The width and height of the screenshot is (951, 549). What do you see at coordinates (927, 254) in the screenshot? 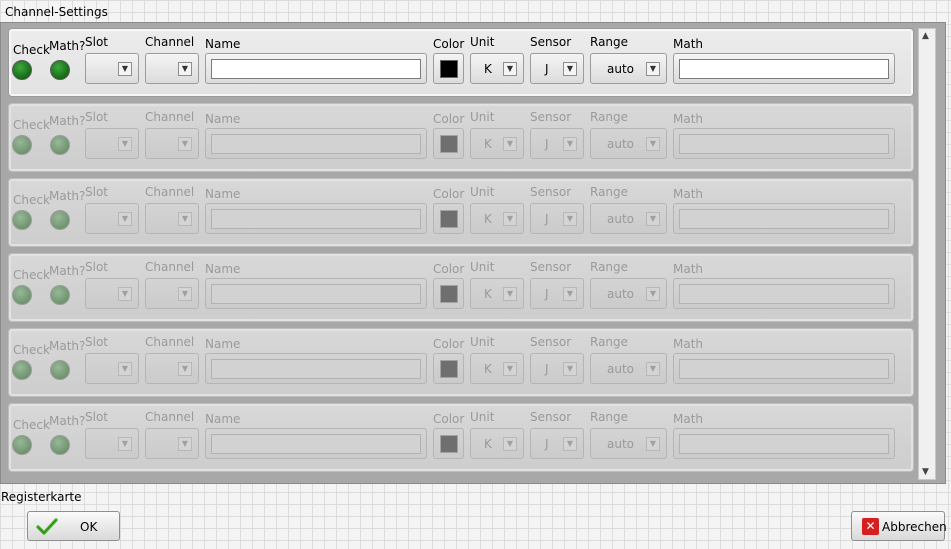
I see `vertical-scrollbar: ▲ ▼` at bounding box center [927, 254].